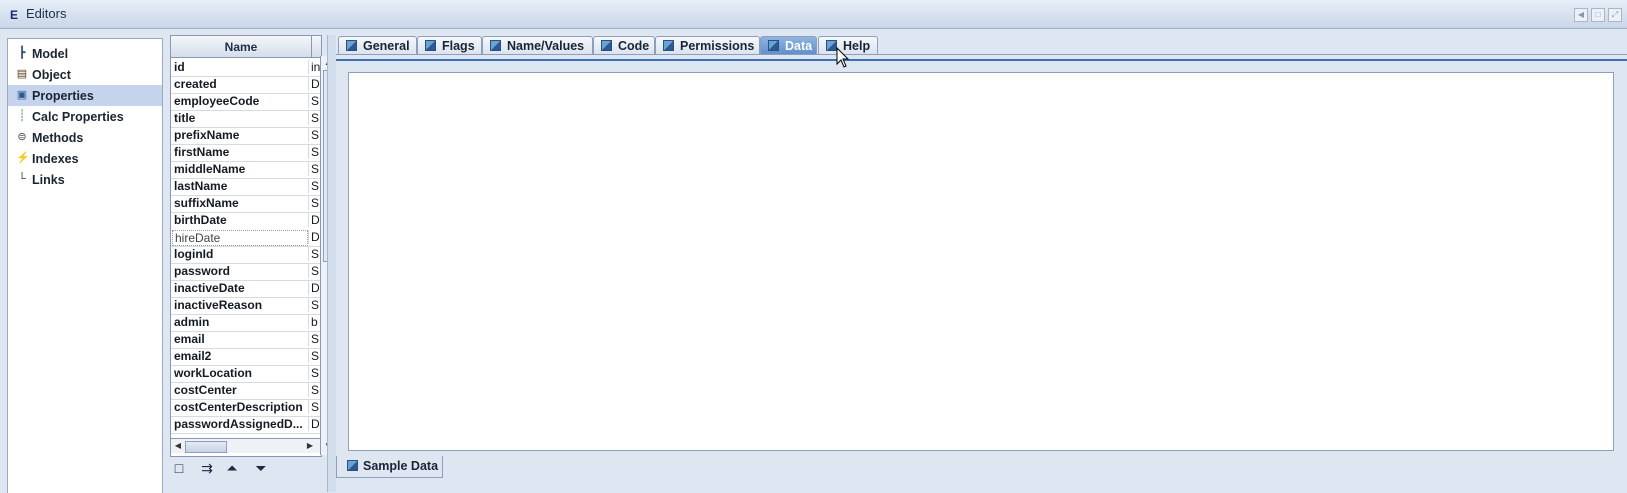 Image resolution: width=1627 pixels, height=493 pixels. I want to click on nav-item-label: Model, so click(50, 54).